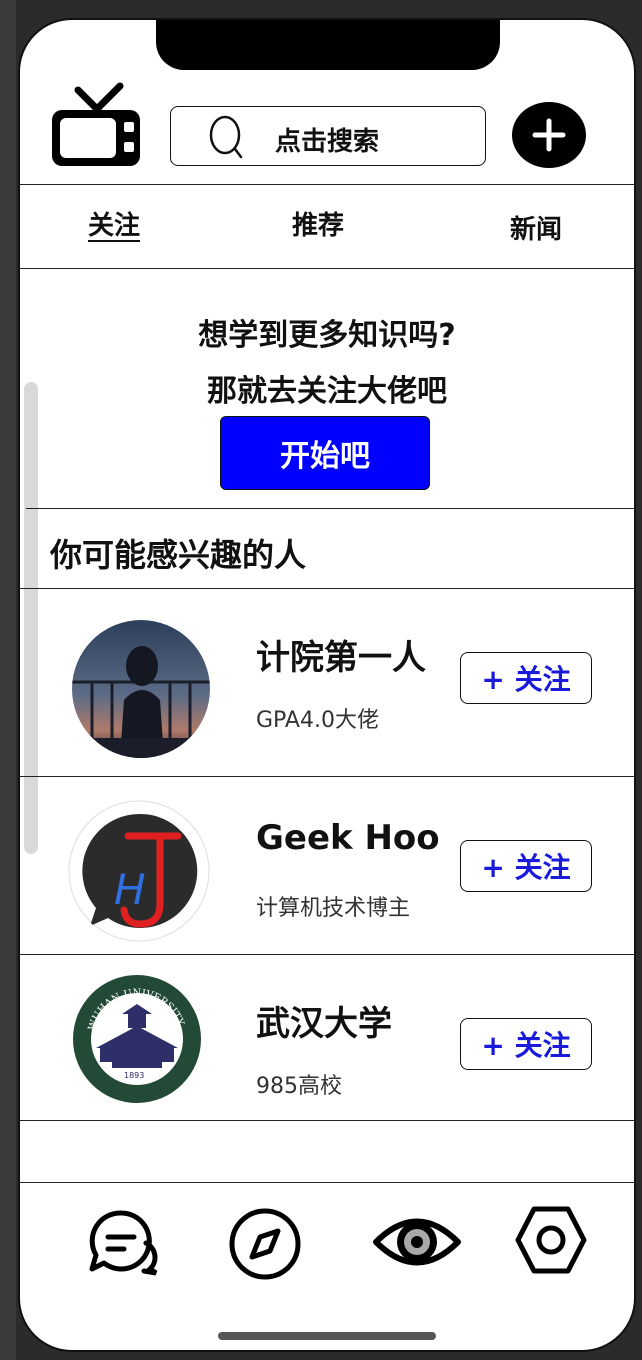 The image size is (642, 1360). I want to click on promo-divider, so click(330, 508).